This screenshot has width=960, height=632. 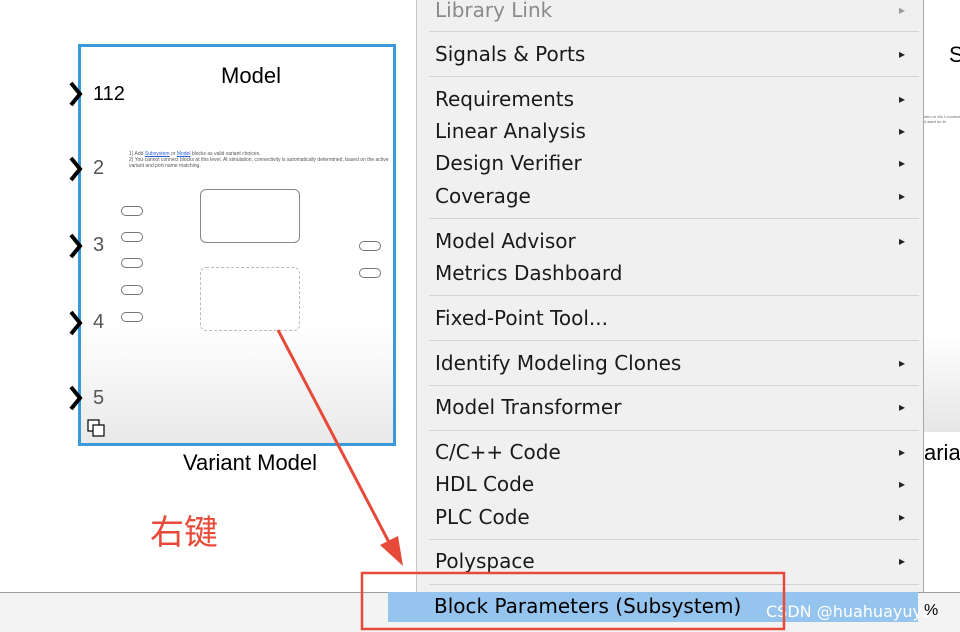 I want to click on port-label-1: 112, so click(x=109, y=94).